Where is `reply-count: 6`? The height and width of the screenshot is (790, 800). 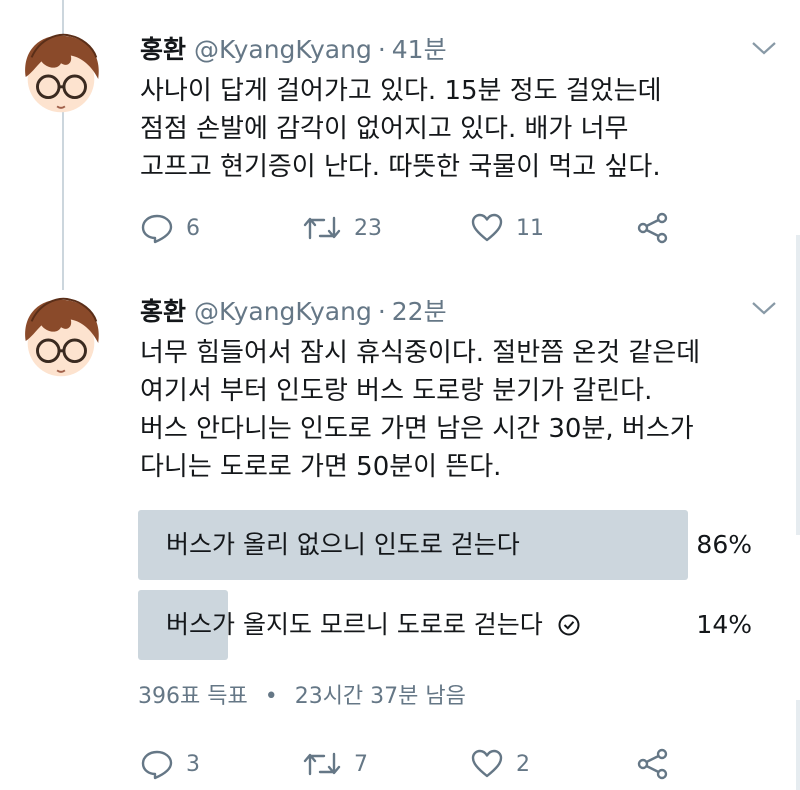 reply-count: 6 is located at coordinates (193, 228).